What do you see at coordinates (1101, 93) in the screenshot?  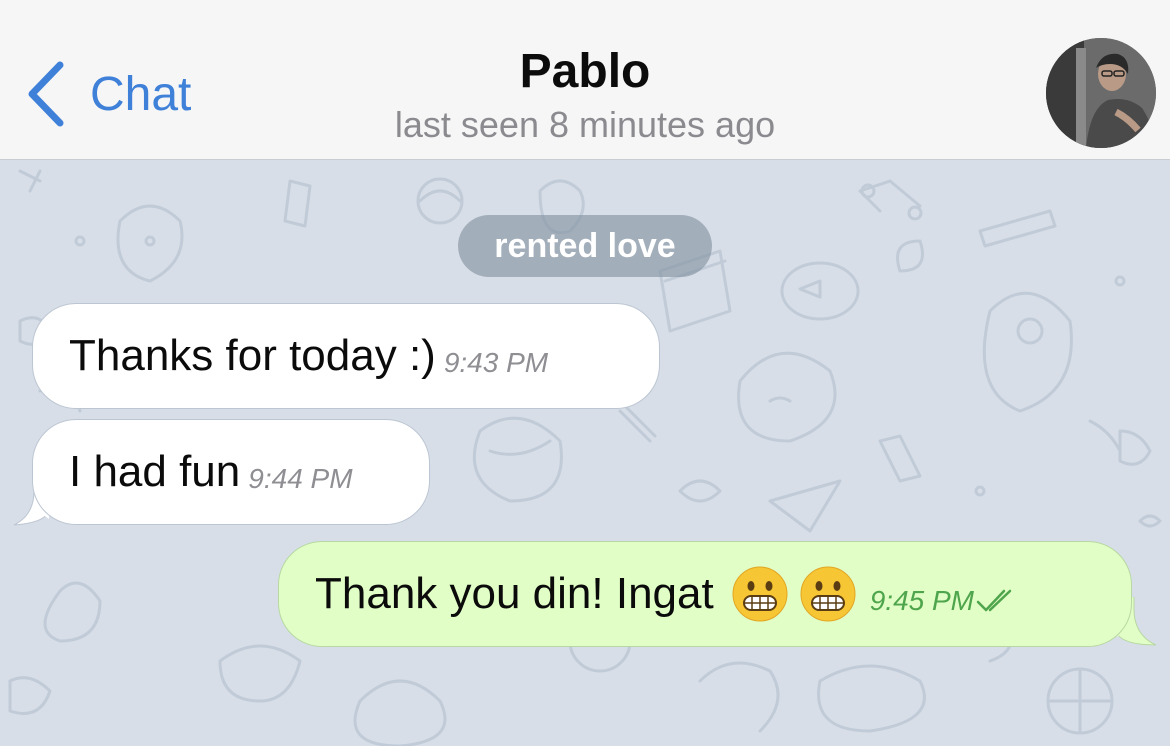 I see `avatar` at bounding box center [1101, 93].